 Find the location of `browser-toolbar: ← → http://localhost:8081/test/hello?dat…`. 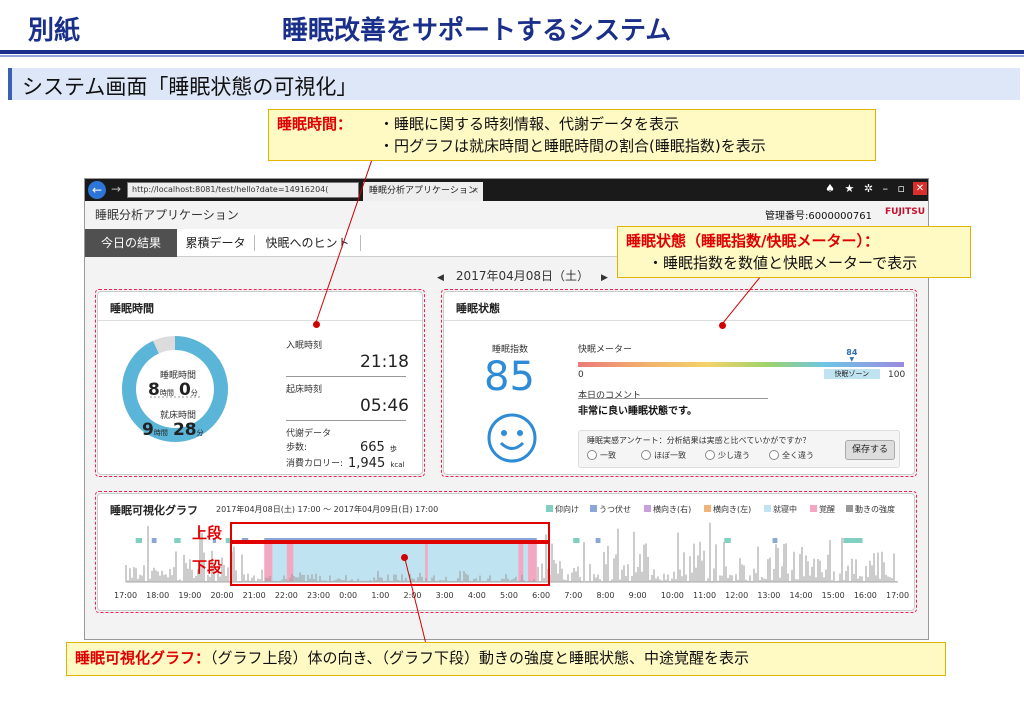

browser-toolbar: ← → http://localhost:8081/test/hello?dat… is located at coordinates (506, 190).